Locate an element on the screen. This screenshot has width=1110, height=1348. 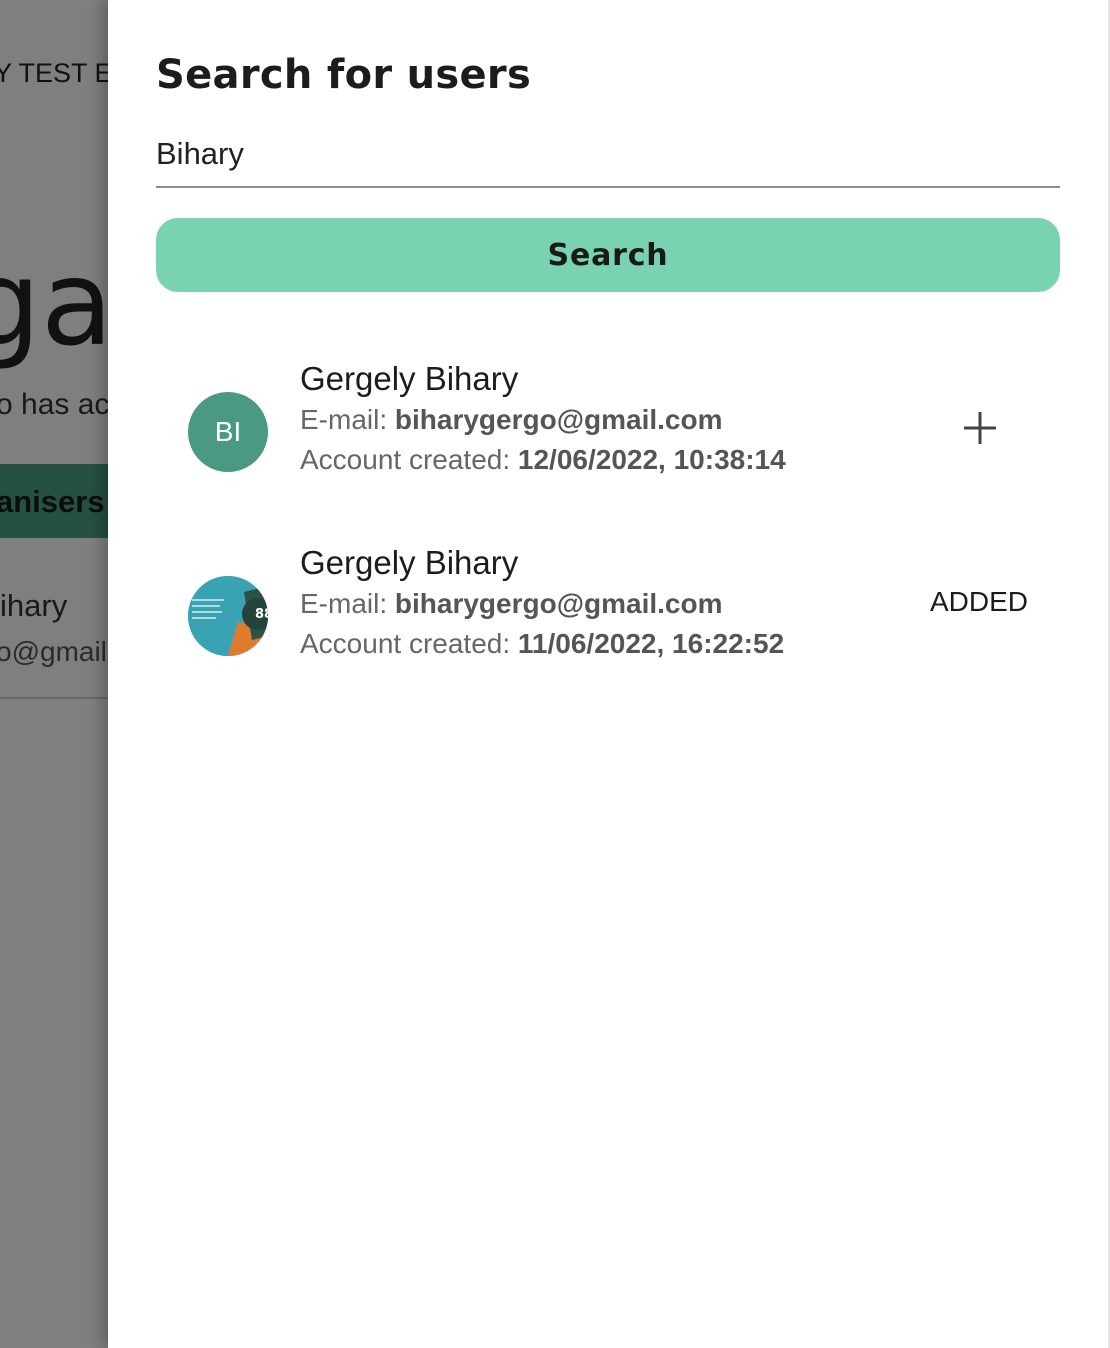
avatar: 88 is located at coordinates (228, 616).